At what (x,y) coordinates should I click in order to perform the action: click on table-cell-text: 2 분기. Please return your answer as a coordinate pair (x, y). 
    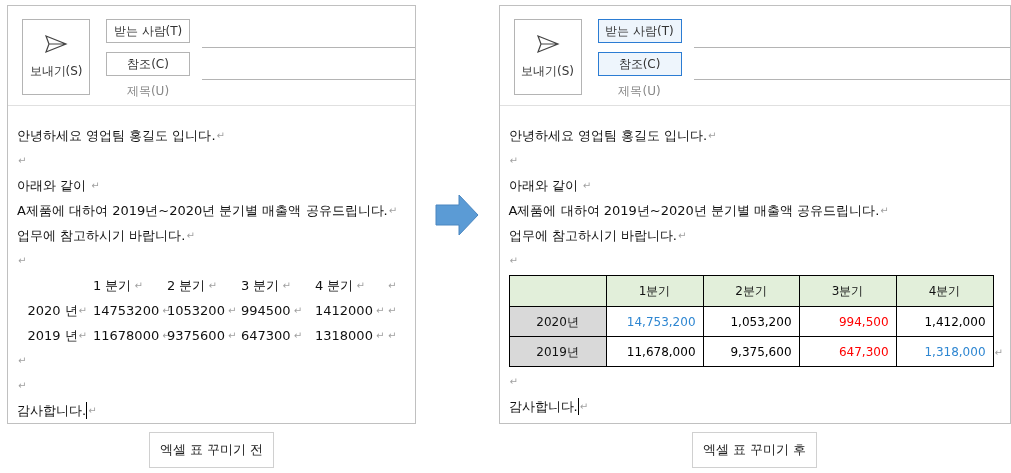
    Looking at the image, I should click on (186, 285).